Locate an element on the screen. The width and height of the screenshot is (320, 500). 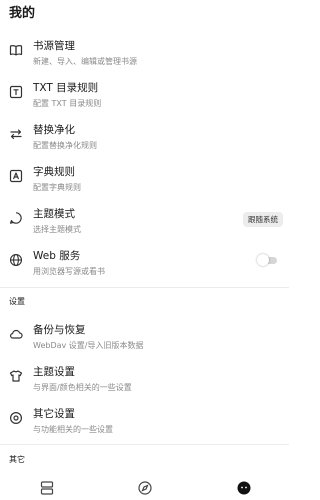
menu-item-subtitle: 选择主题模式 is located at coordinates (57, 229).